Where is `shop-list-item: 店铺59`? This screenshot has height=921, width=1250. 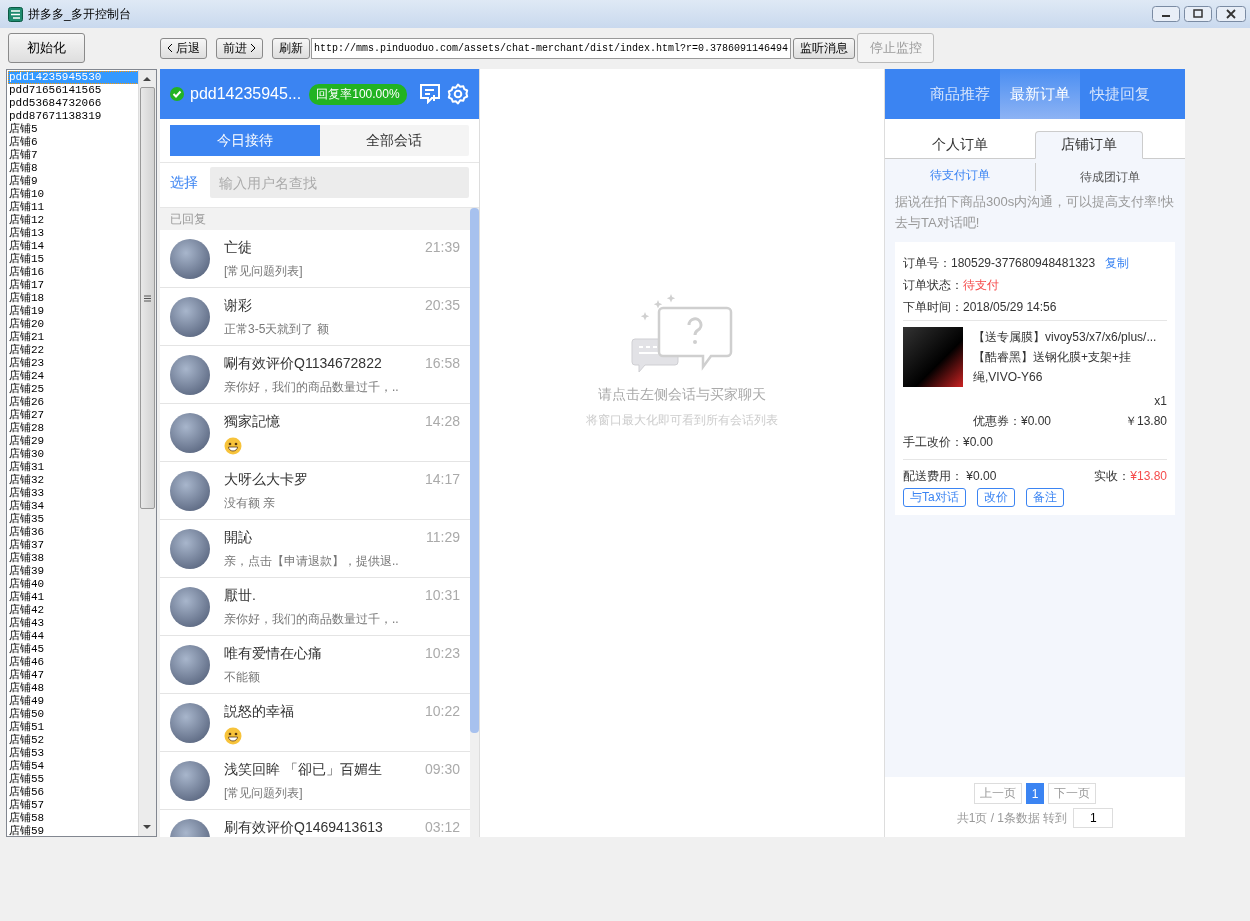 shop-list-item: 店铺59 is located at coordinates (73, 830).